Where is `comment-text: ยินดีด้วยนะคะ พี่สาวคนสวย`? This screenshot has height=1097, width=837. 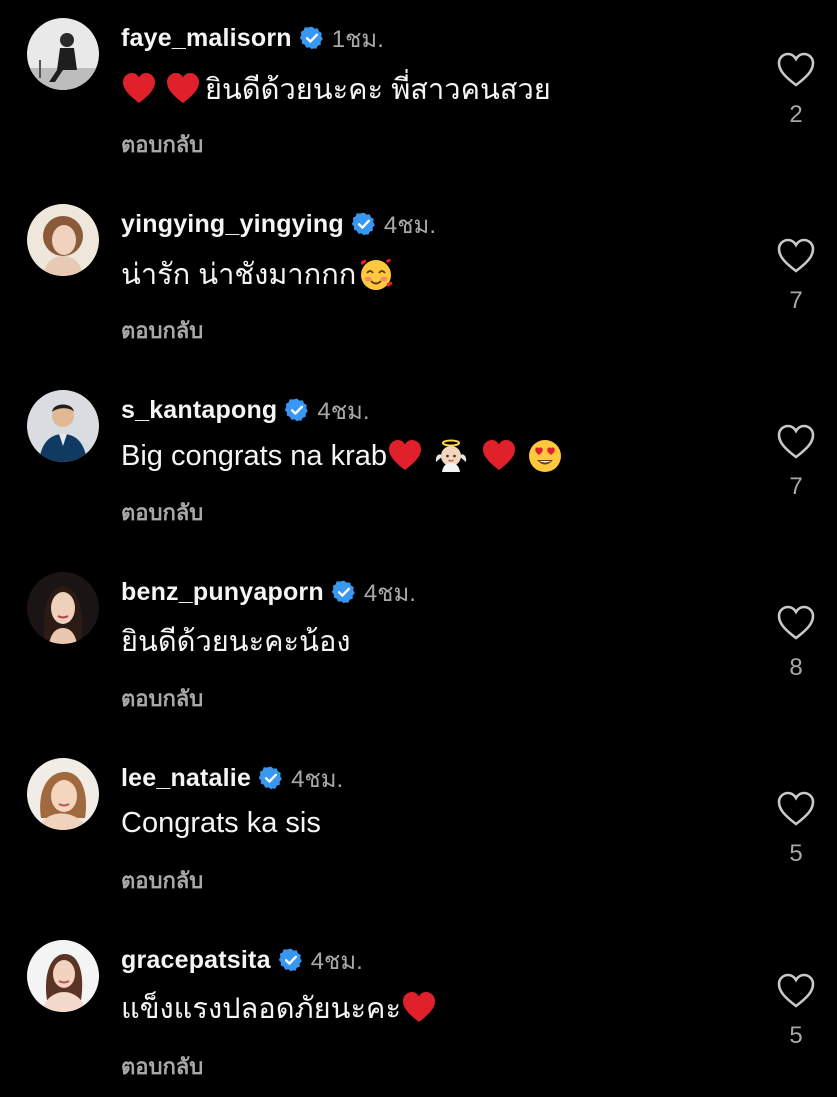
comment-text: ยินดีด้วยนะคะ พี่สาวคนสวย is located at coordinates (336, 89).